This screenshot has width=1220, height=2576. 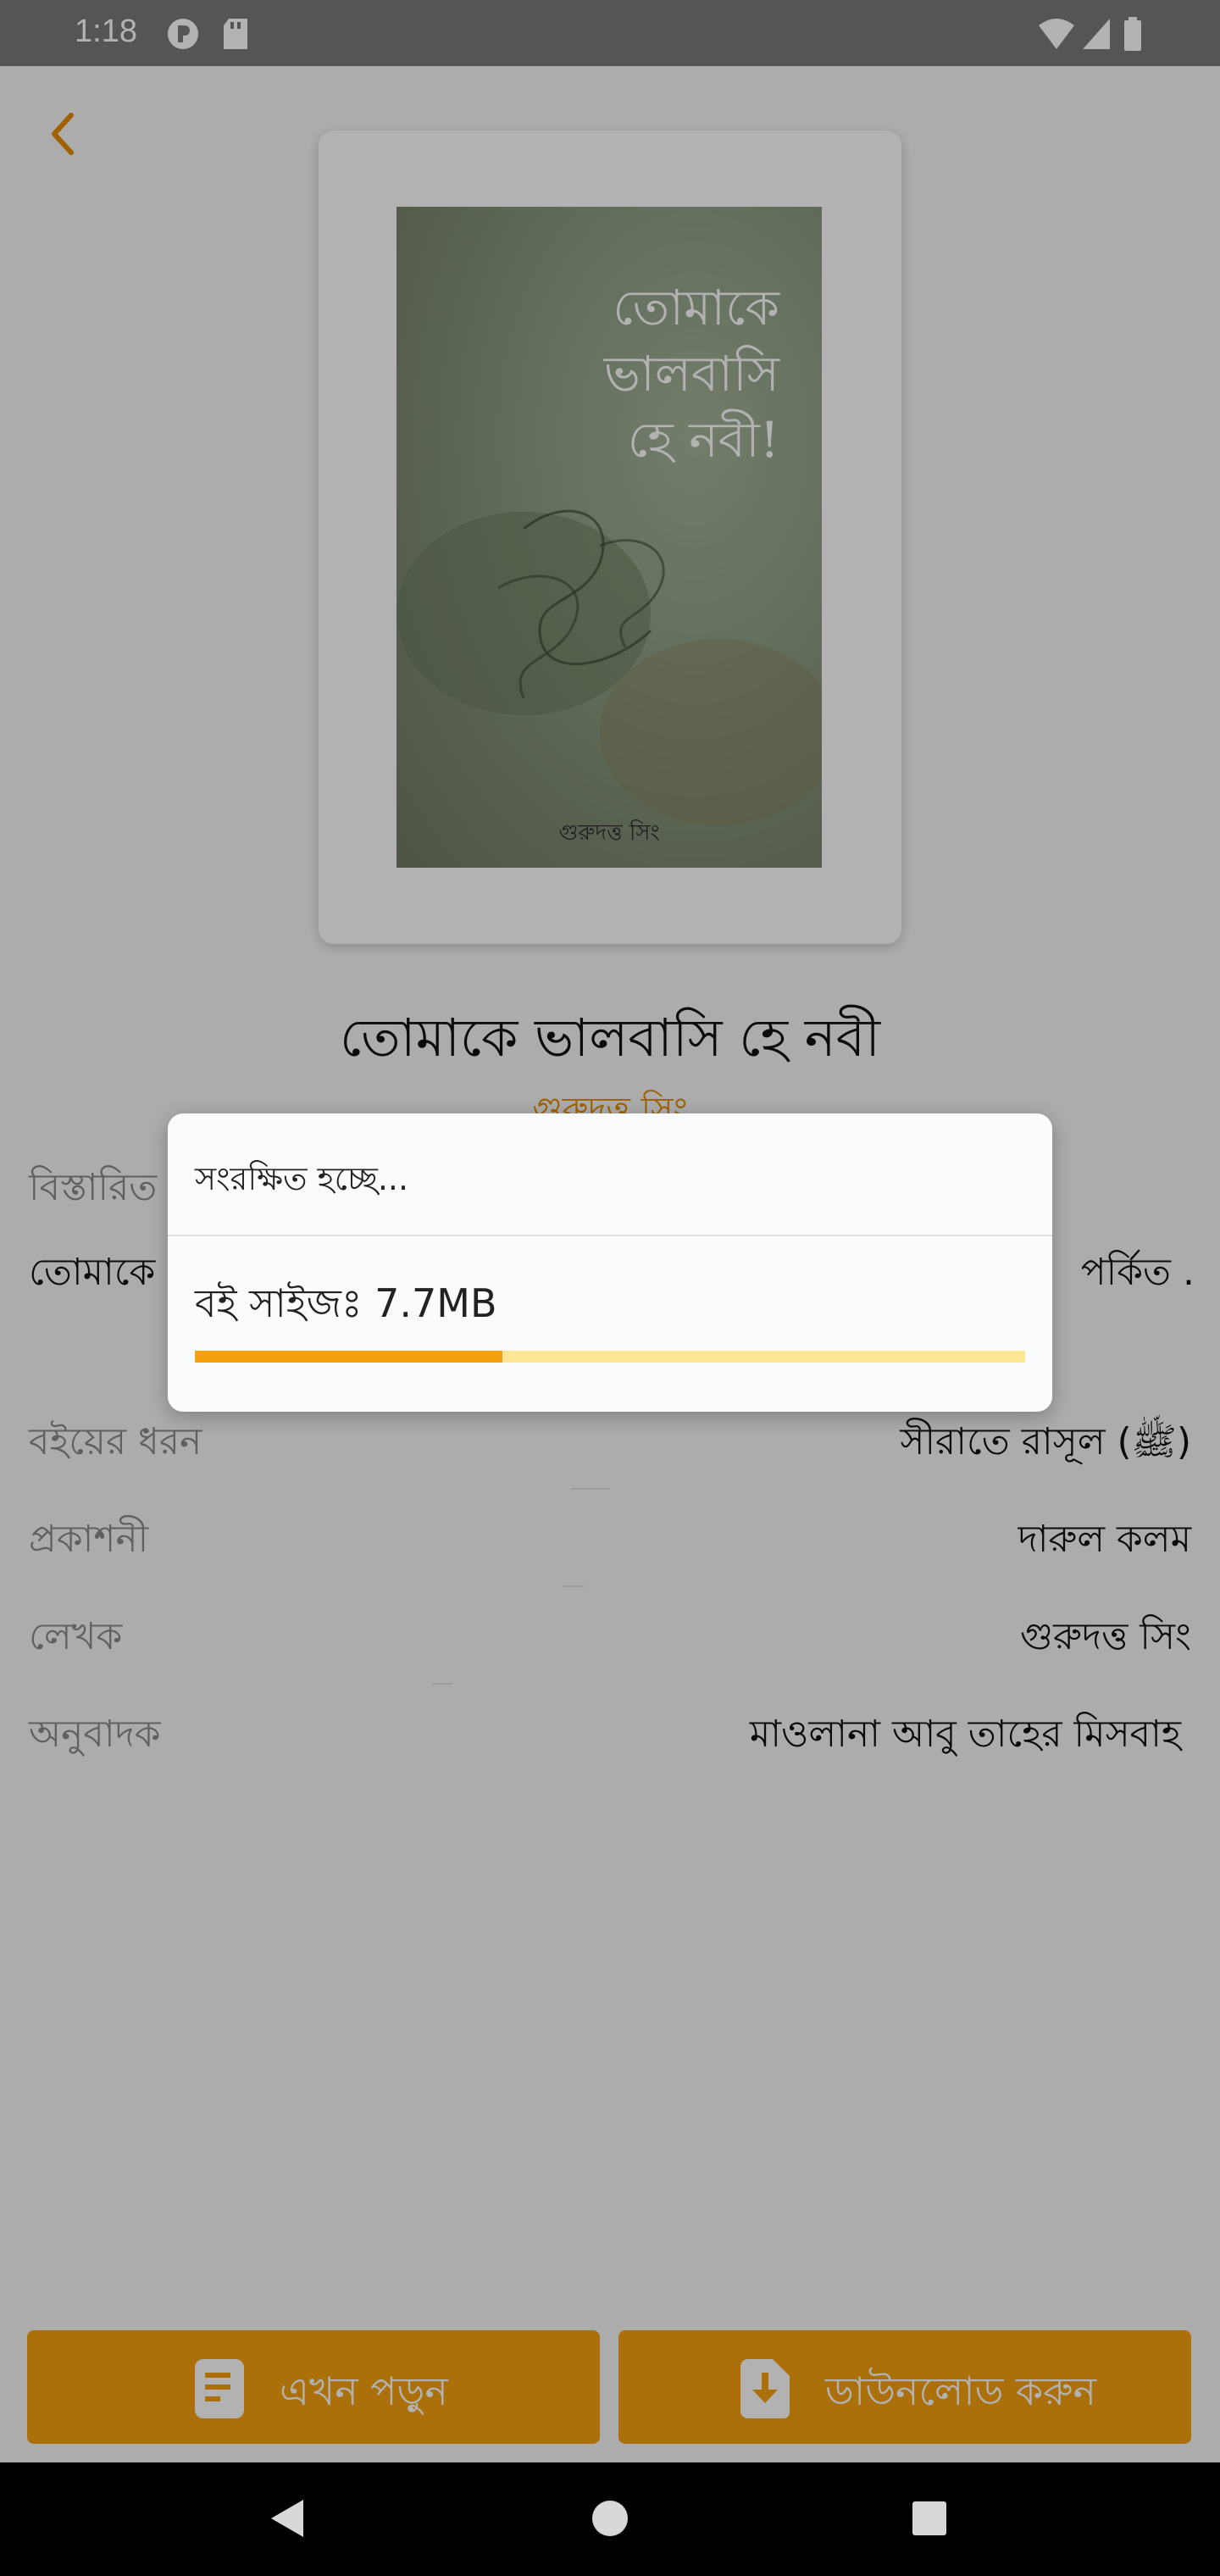 What do you see at coordinates (348, 1357) in the screenshot?
I see `download-progress-fill` at bounding box center [348, 1357].